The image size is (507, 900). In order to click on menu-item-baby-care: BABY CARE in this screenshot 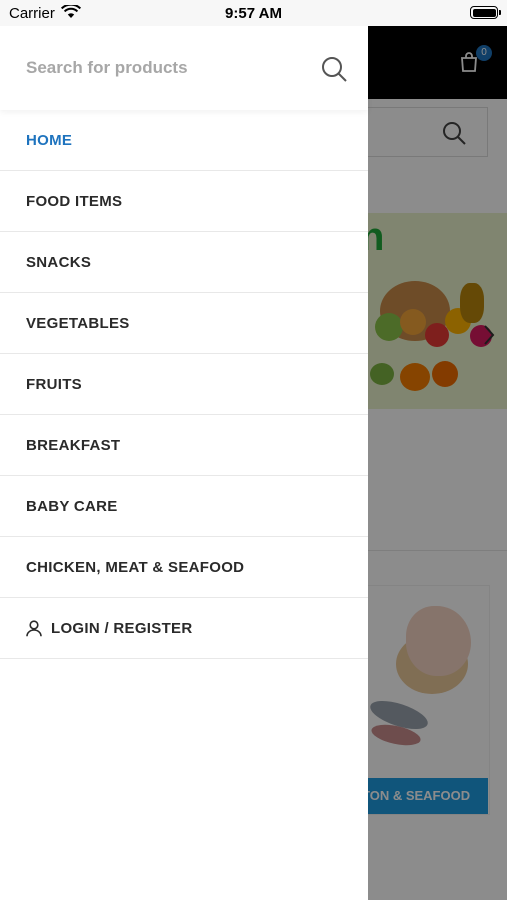, I will do `click(184, 506)`.